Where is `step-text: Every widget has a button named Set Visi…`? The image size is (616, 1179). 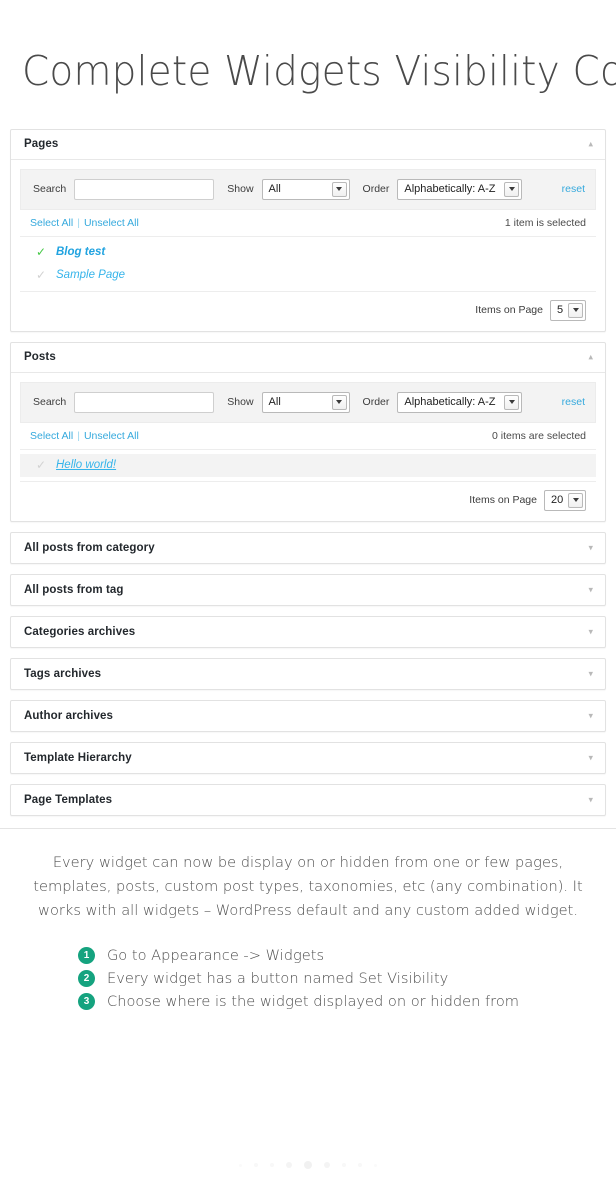
step-text: Every widget has a button named Set Visi… is located at coordinates (278, 978).